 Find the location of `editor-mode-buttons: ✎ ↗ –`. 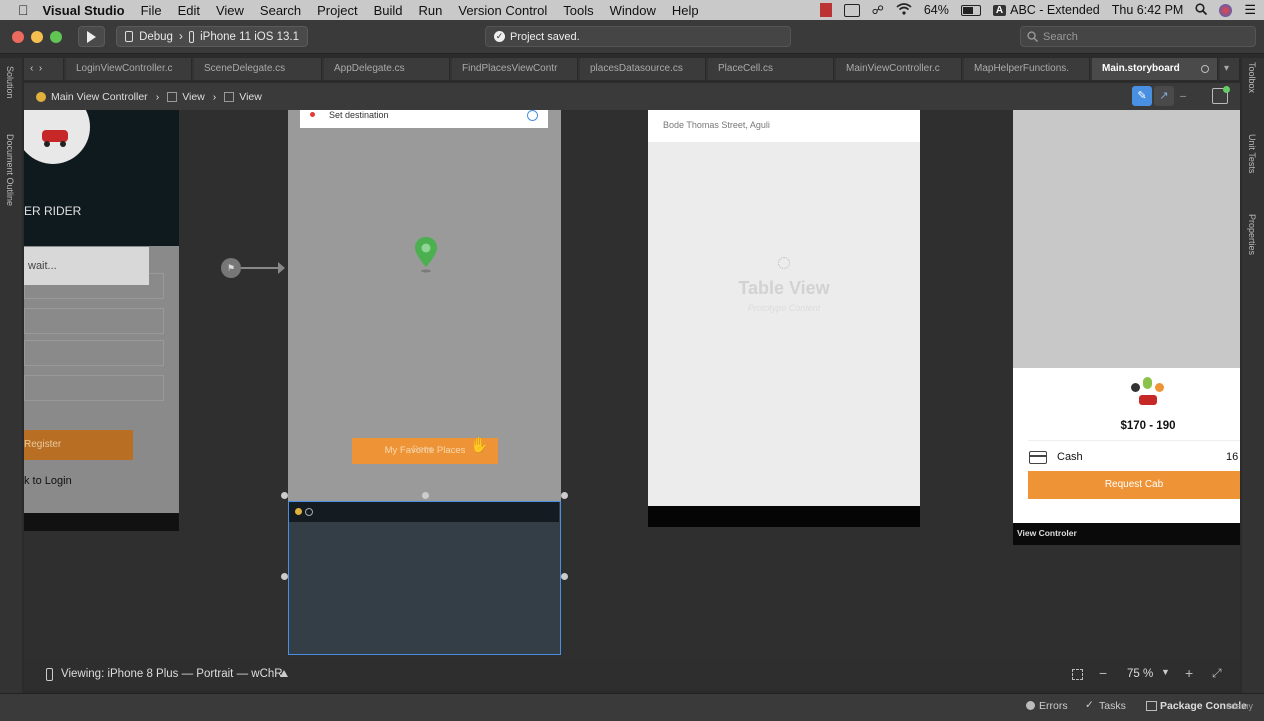

editor-mode-buttons: ✎ ↗ – is located at coordinates (1161, 96).